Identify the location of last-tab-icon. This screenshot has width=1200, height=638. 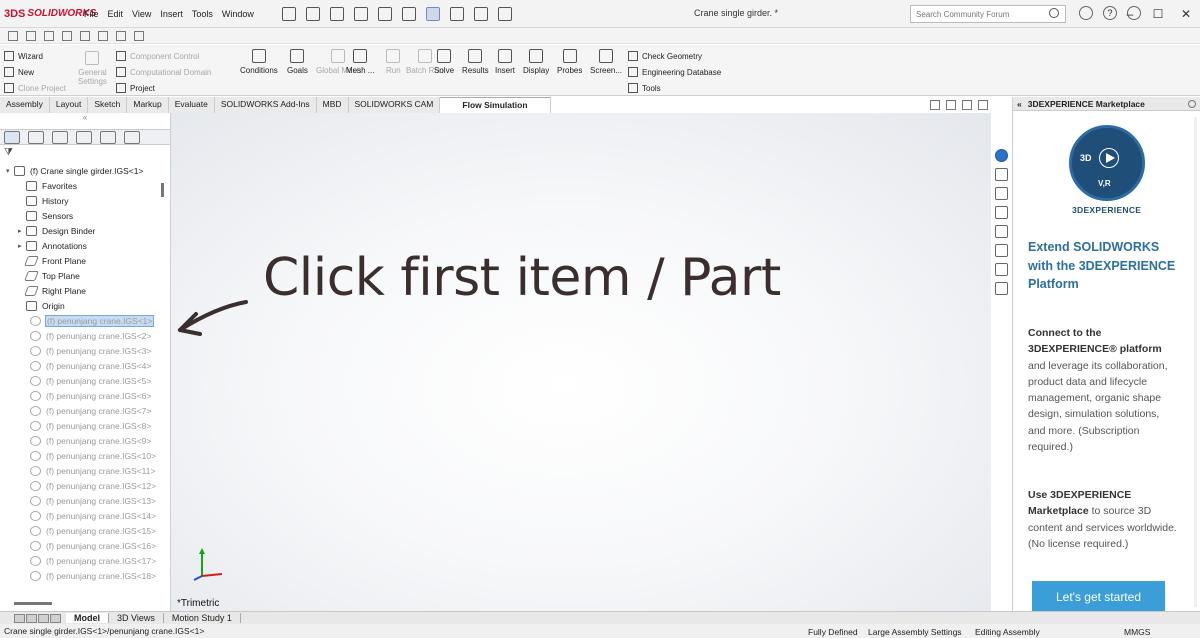
(55, 618).